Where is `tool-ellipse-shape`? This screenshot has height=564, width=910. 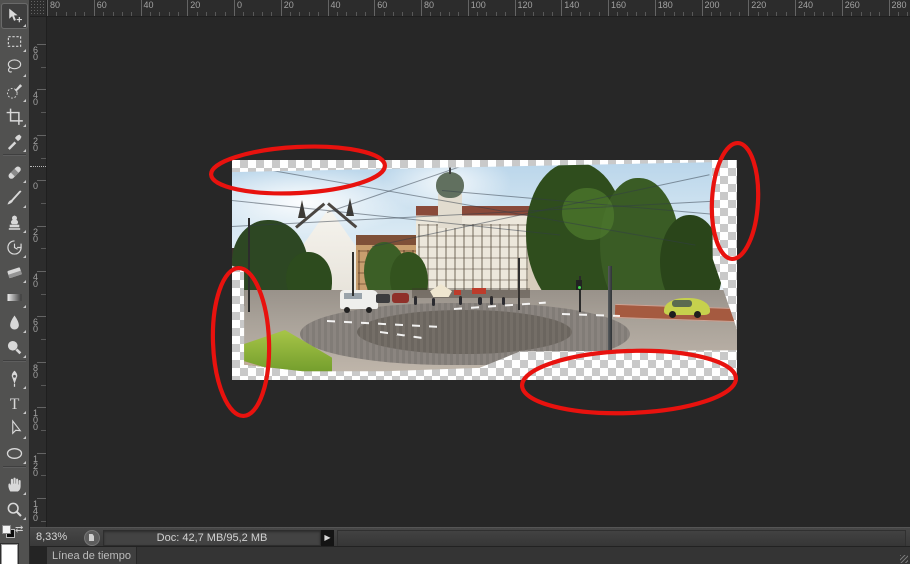
tool-ellipse-shape is located at coordinates (14, 453).